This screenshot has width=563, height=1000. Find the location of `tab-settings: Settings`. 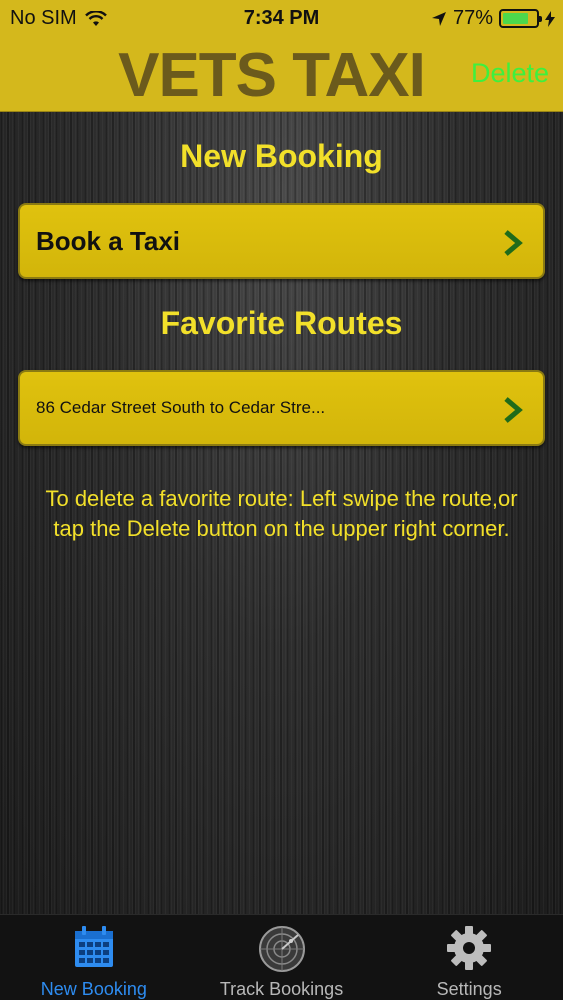

tab-settings: Settings is located at coordinates (469, 957).